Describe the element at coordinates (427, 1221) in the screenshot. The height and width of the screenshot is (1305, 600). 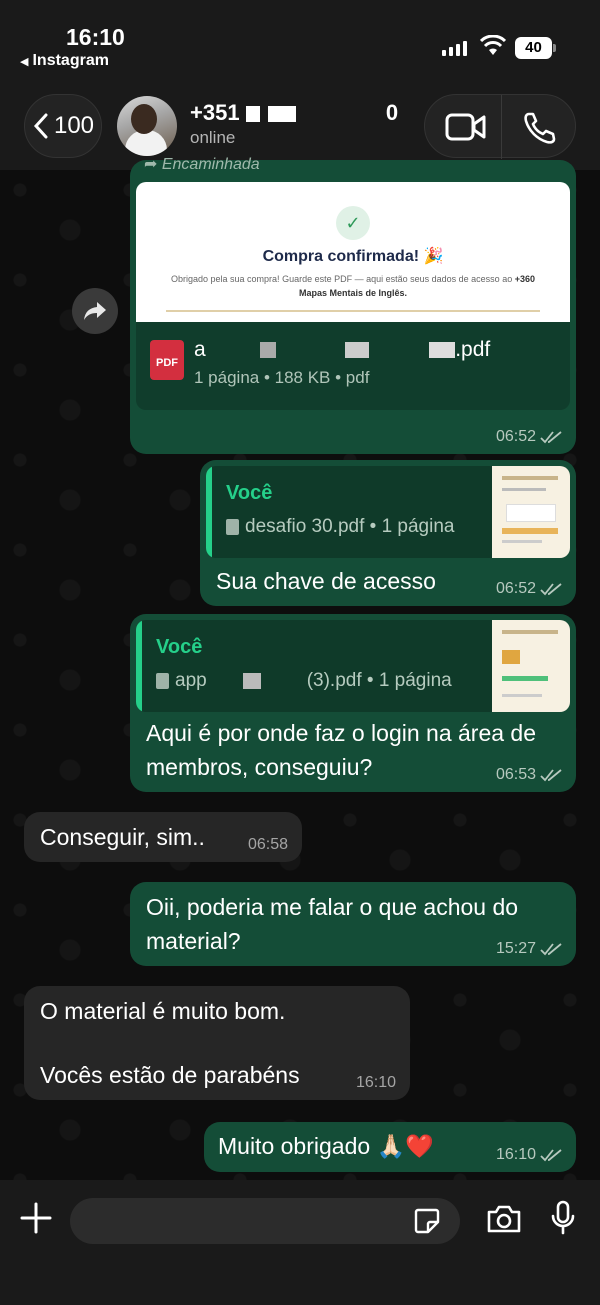
I see `sticker-icon` at that location.